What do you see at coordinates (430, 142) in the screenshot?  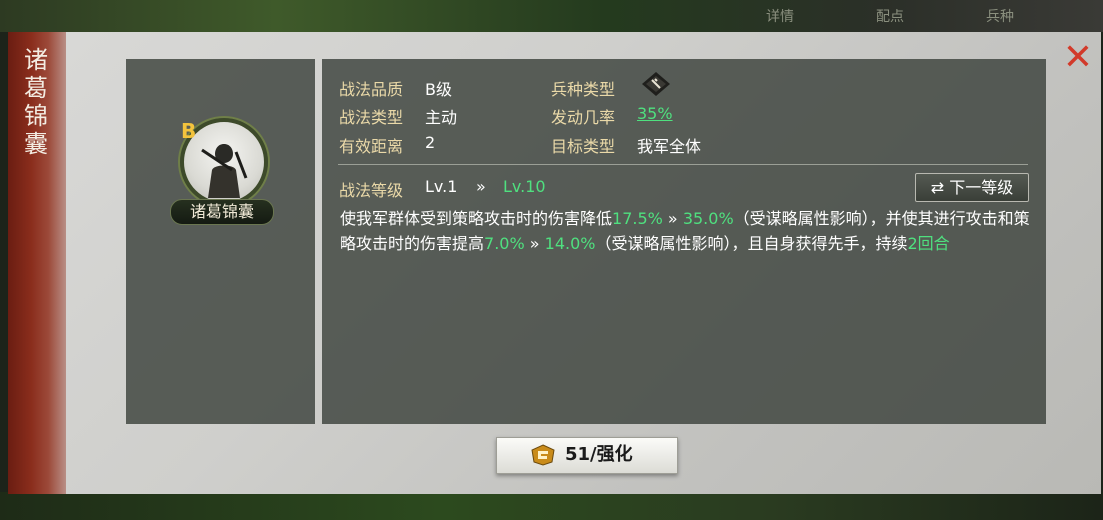 I see `range-value: 2` at bounding box center [430, 142].